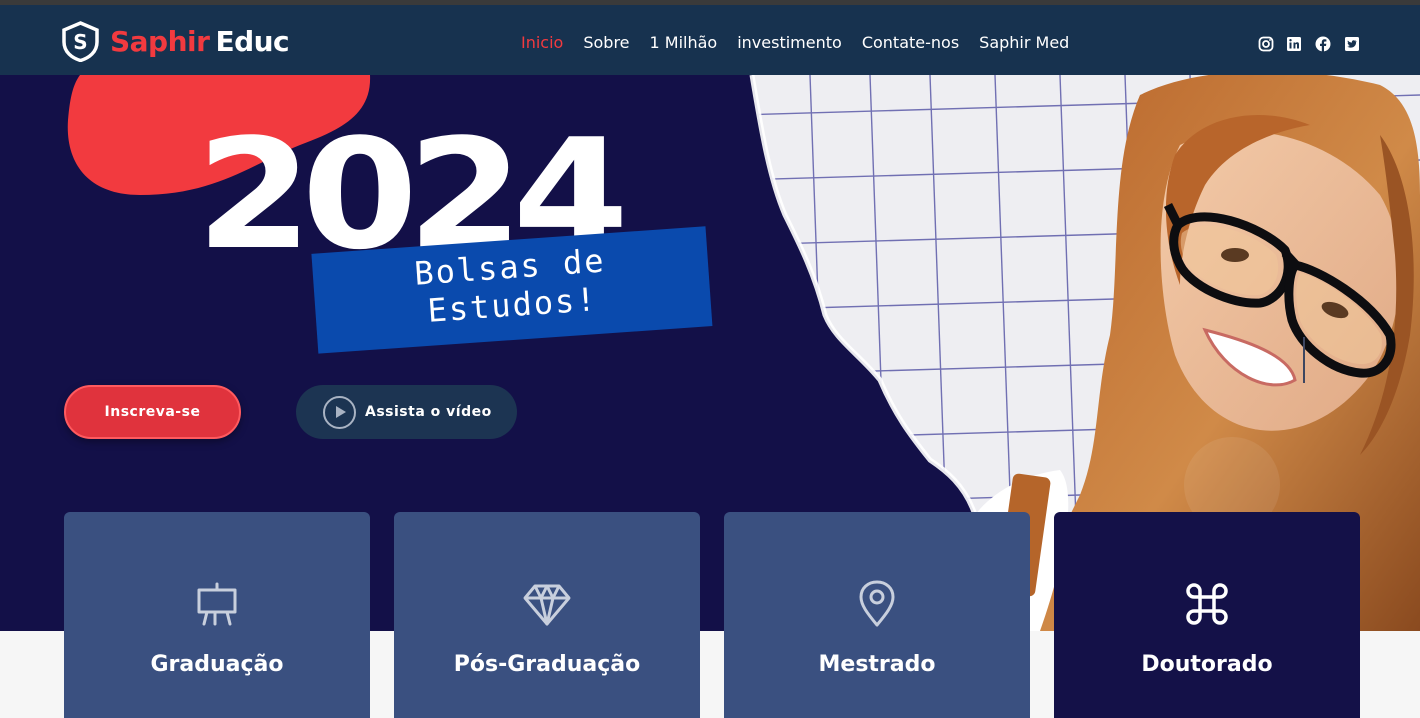  I want to click on watch-video-button: Assista o vídeo, so click(406, 412).